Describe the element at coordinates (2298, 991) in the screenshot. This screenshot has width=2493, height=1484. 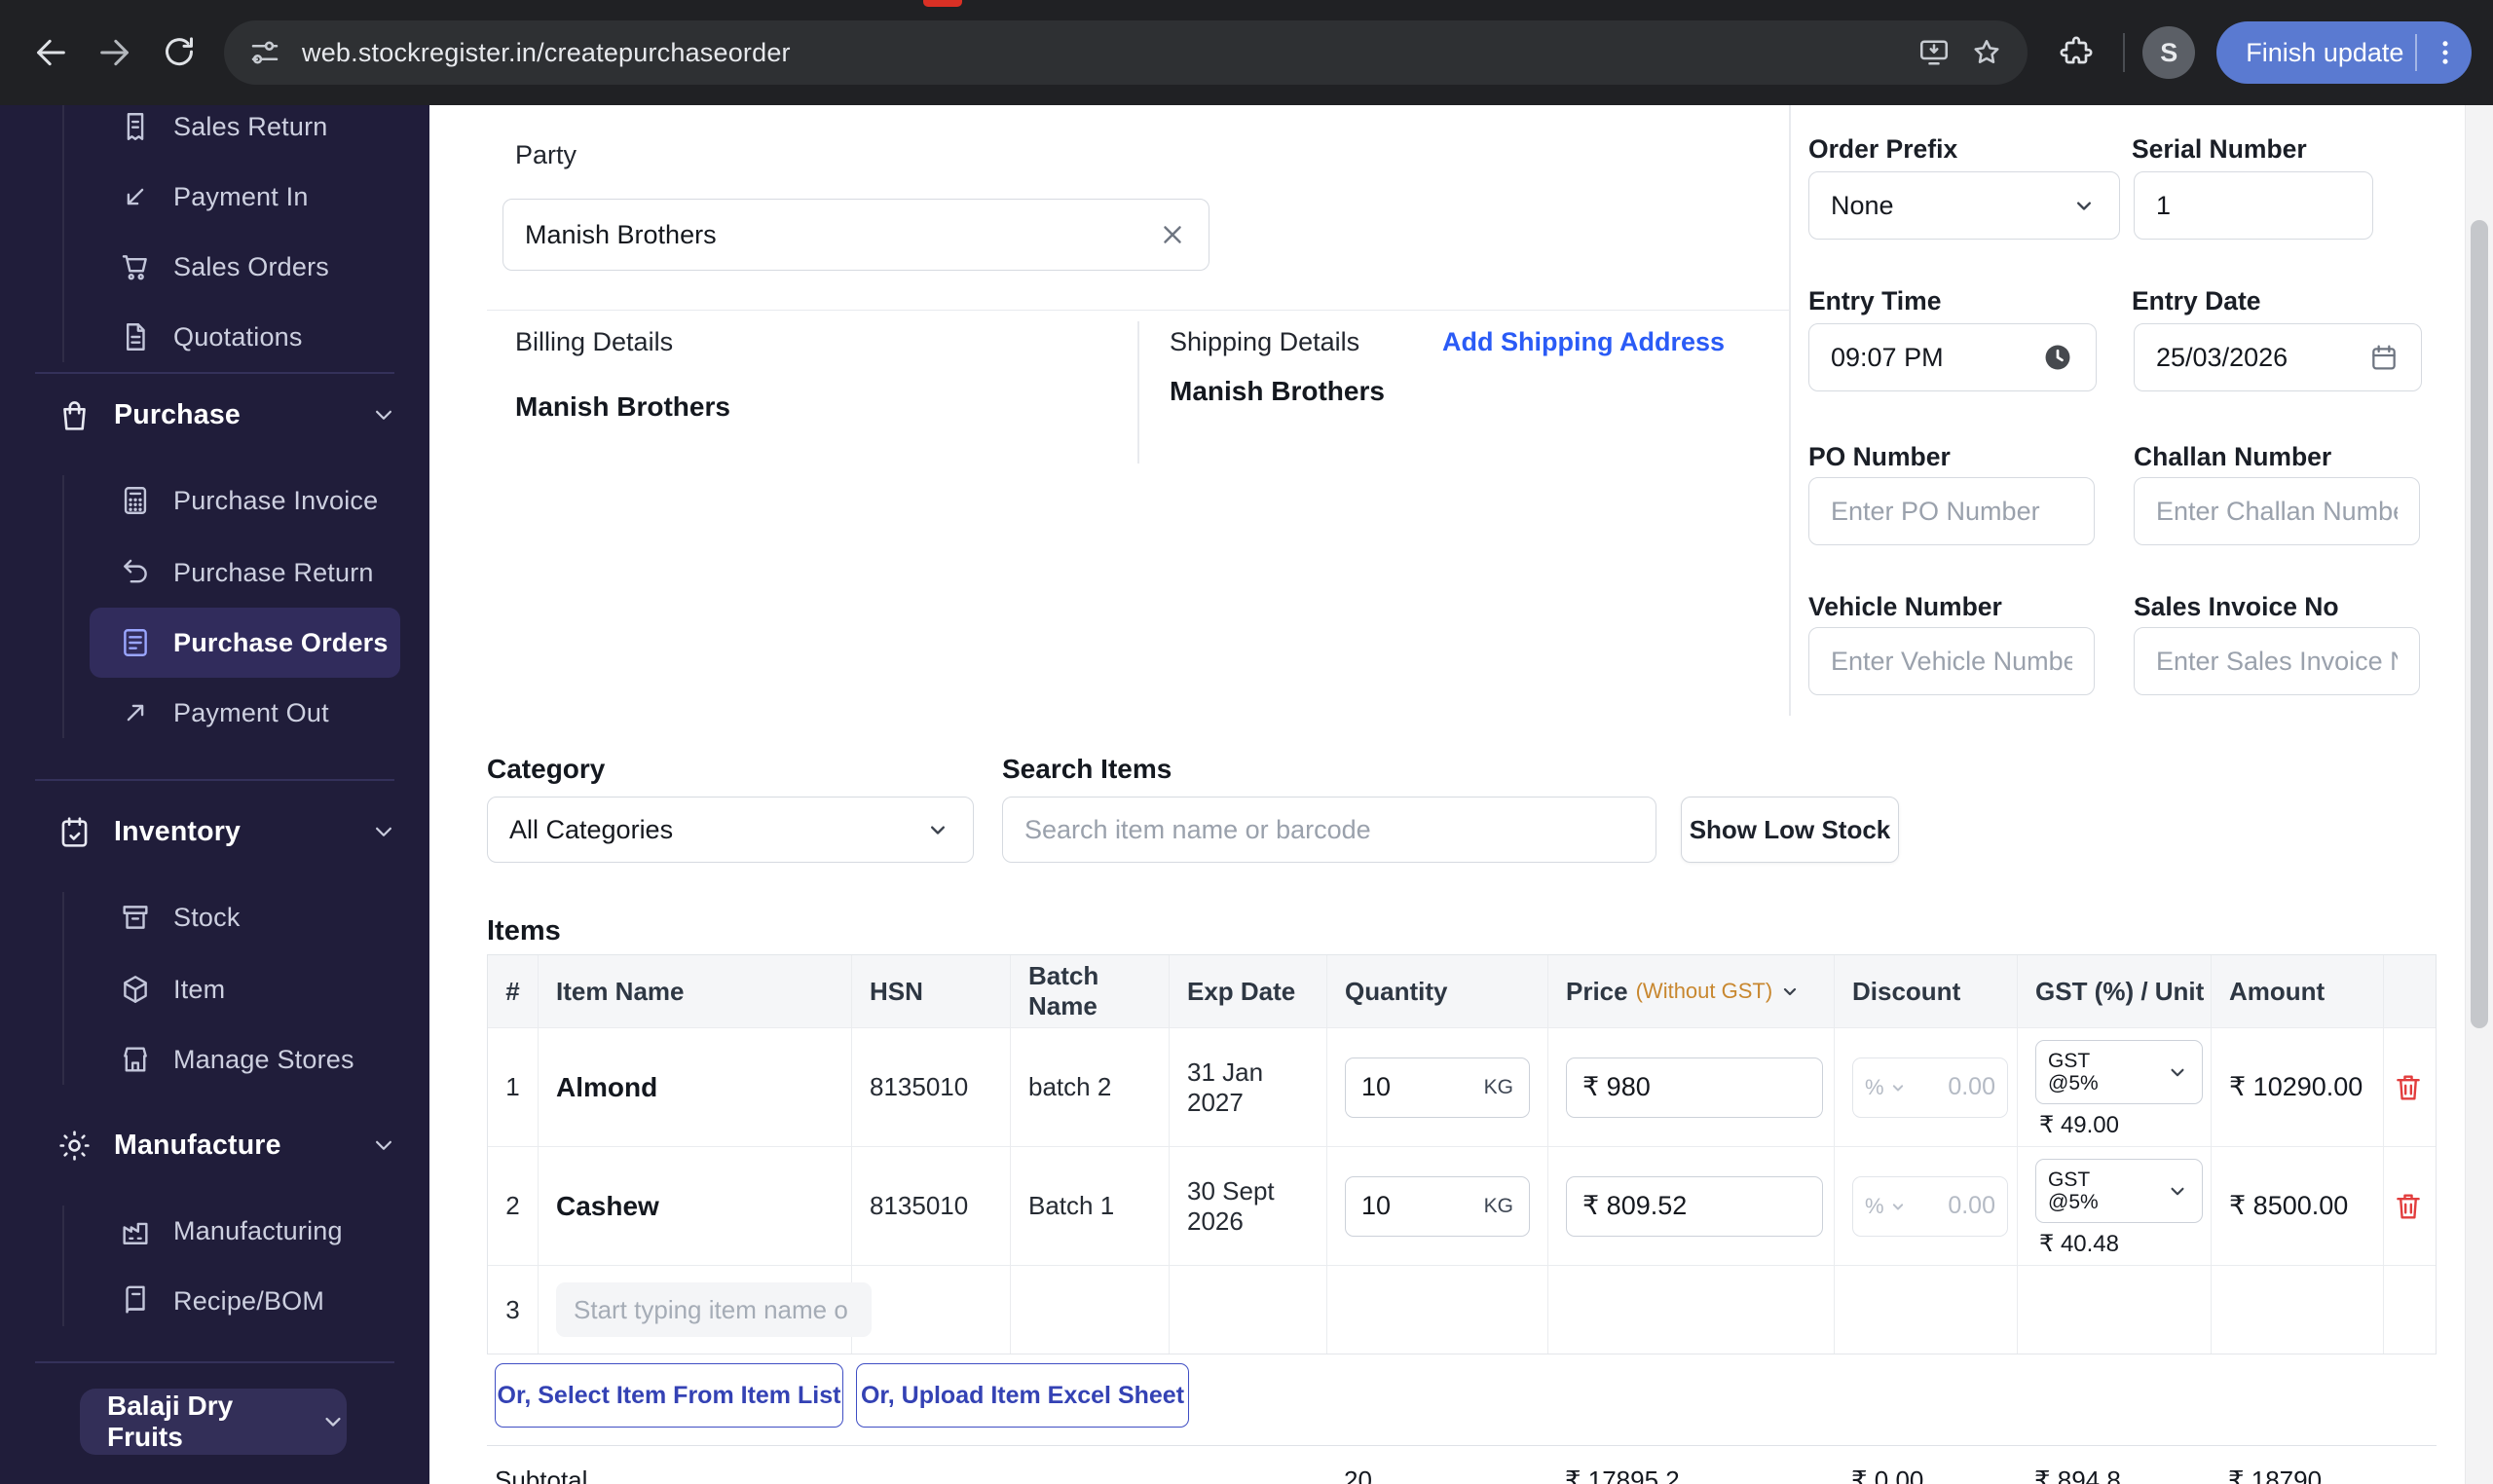
I see `header-amount: Amount` at that location.